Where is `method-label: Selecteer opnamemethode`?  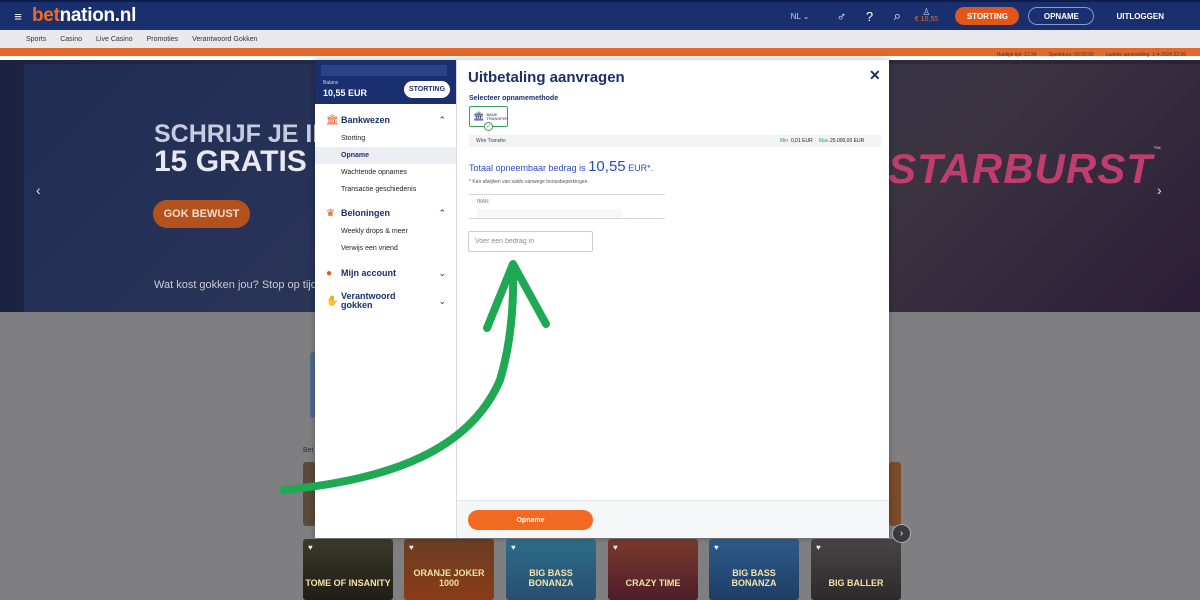 method-label: Selecteer opnamemethode is located at coordinates (514, 98).